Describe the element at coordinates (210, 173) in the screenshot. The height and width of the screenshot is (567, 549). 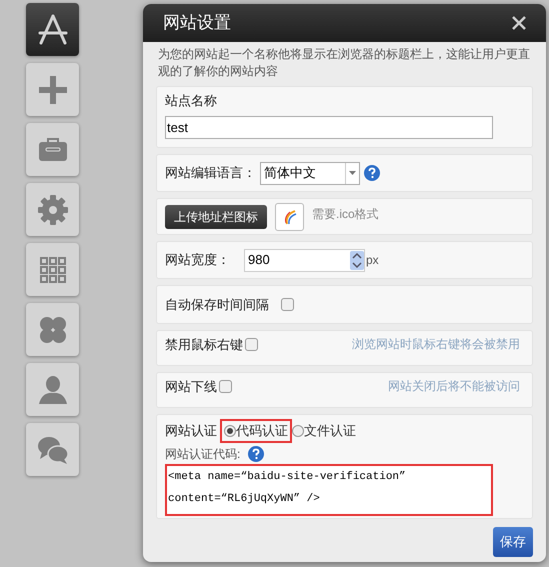
I see `language-label: 网站编辑语言：` at that location.